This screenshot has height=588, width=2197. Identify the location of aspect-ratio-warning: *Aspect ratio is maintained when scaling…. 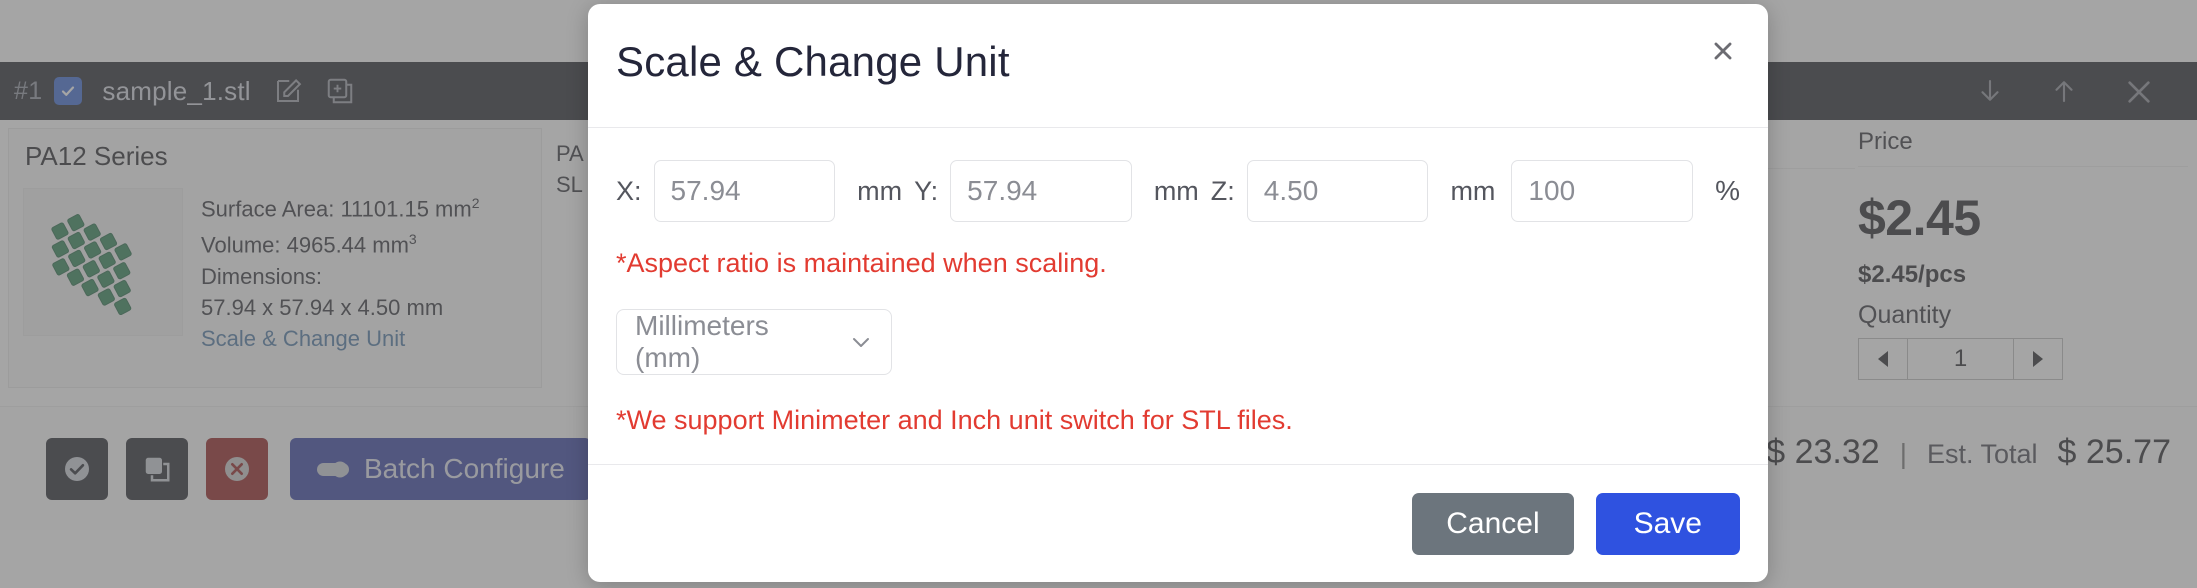
(861, 263).